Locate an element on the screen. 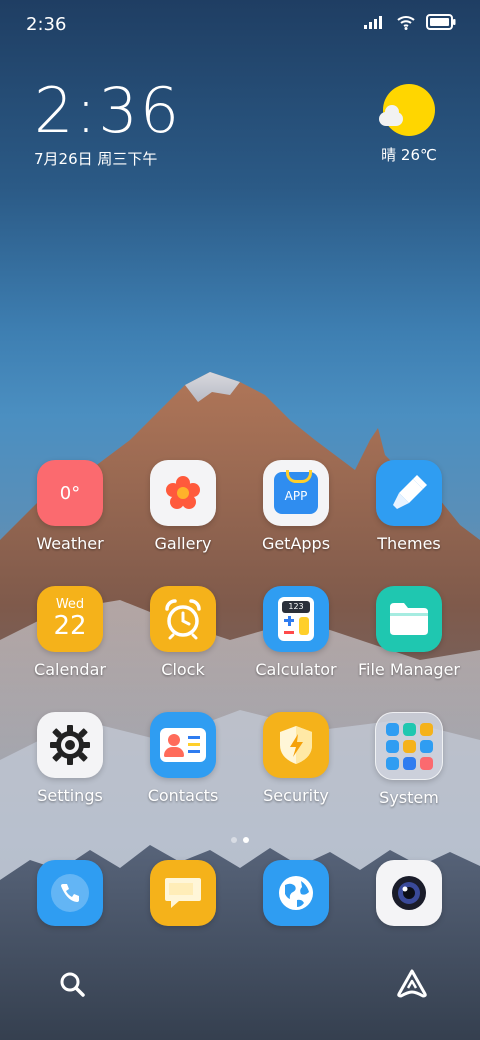  app-settings: Settings is located at coordinates (70, 758).